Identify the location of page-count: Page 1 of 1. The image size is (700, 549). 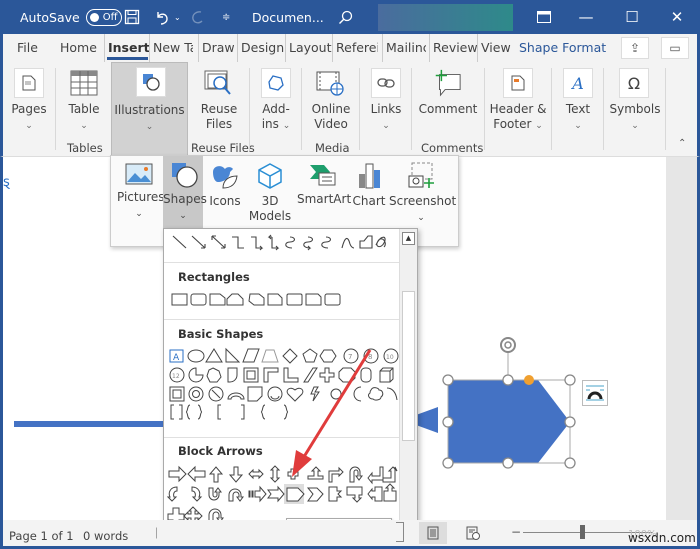
(41, 536).